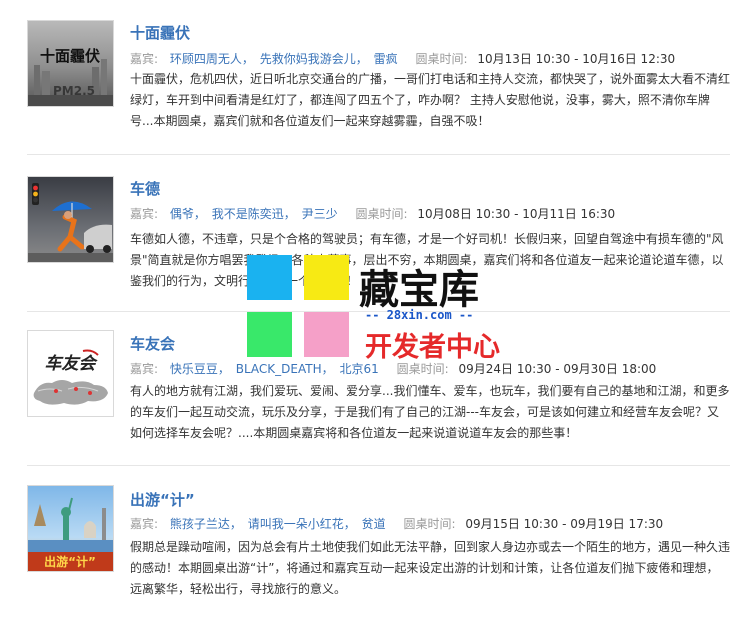 This screenshot has width=756, height=618. Describe the element at coordinates (269, 277) in the screenshot. I see `logo-square-blue` at that location.